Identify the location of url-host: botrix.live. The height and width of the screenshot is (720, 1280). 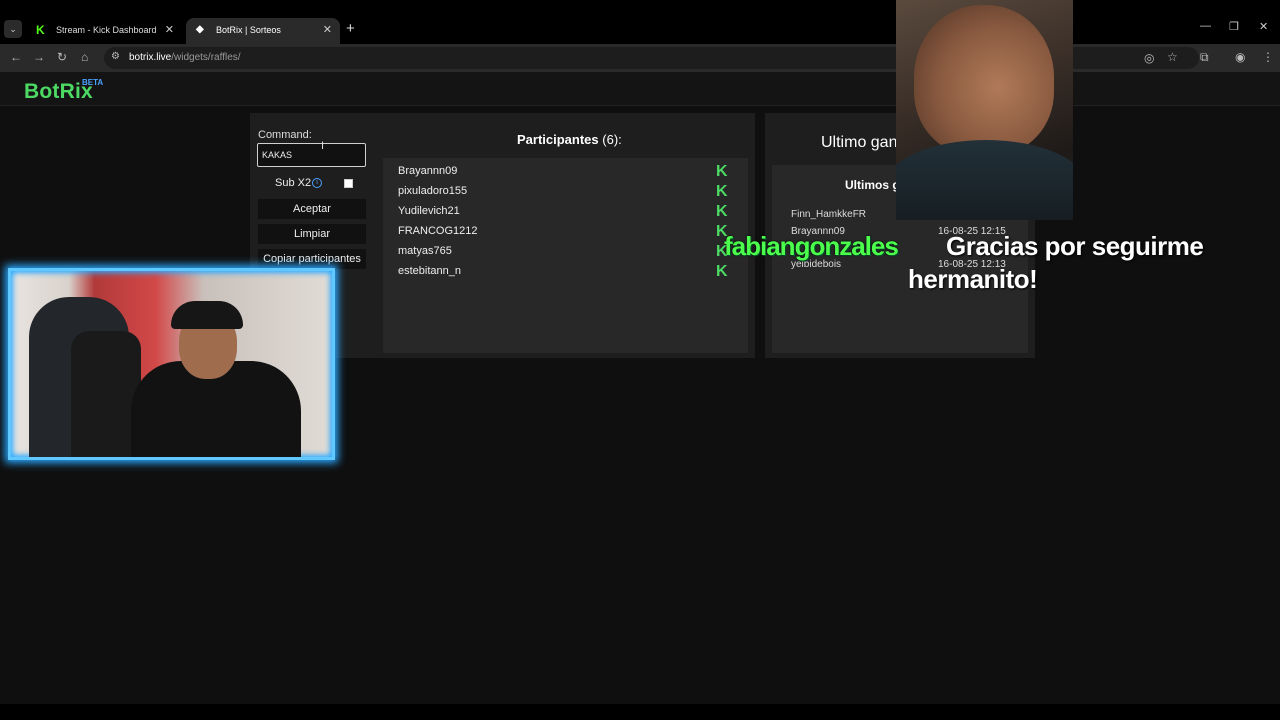
(150, 57).